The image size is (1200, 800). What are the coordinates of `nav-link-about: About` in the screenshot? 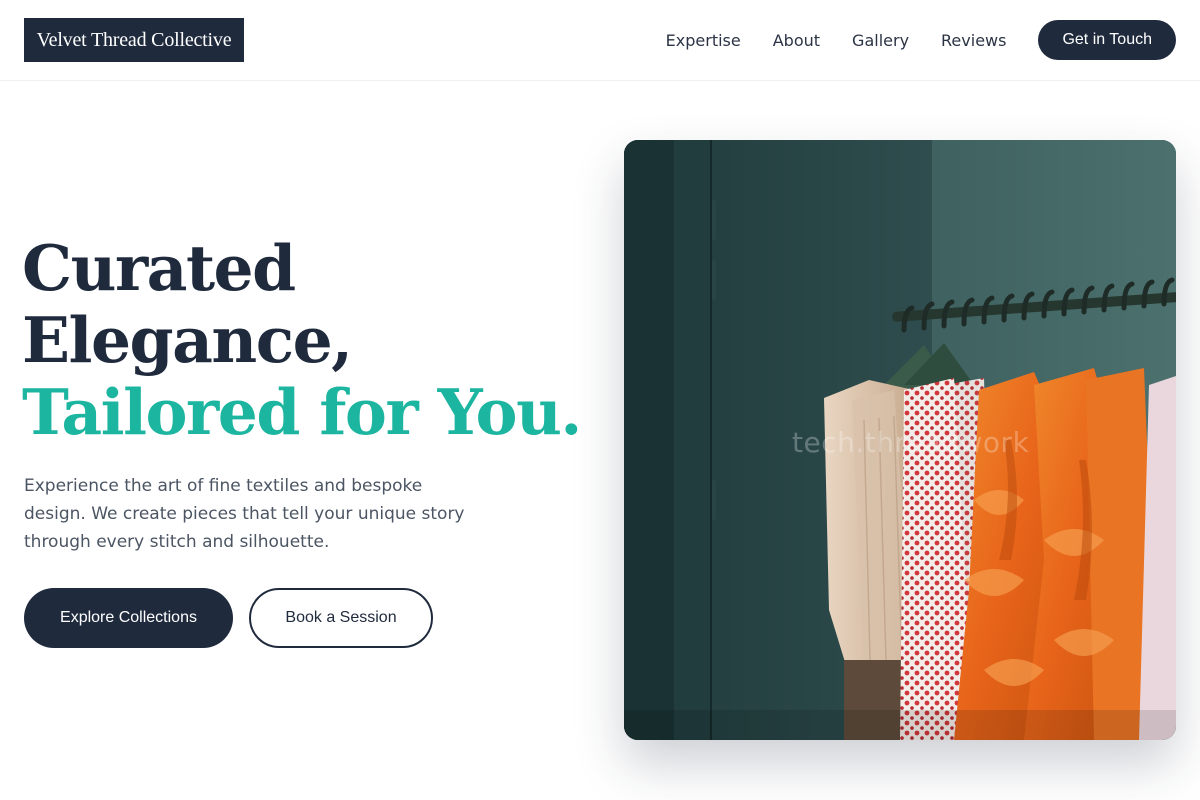 It's located at (796, 40).